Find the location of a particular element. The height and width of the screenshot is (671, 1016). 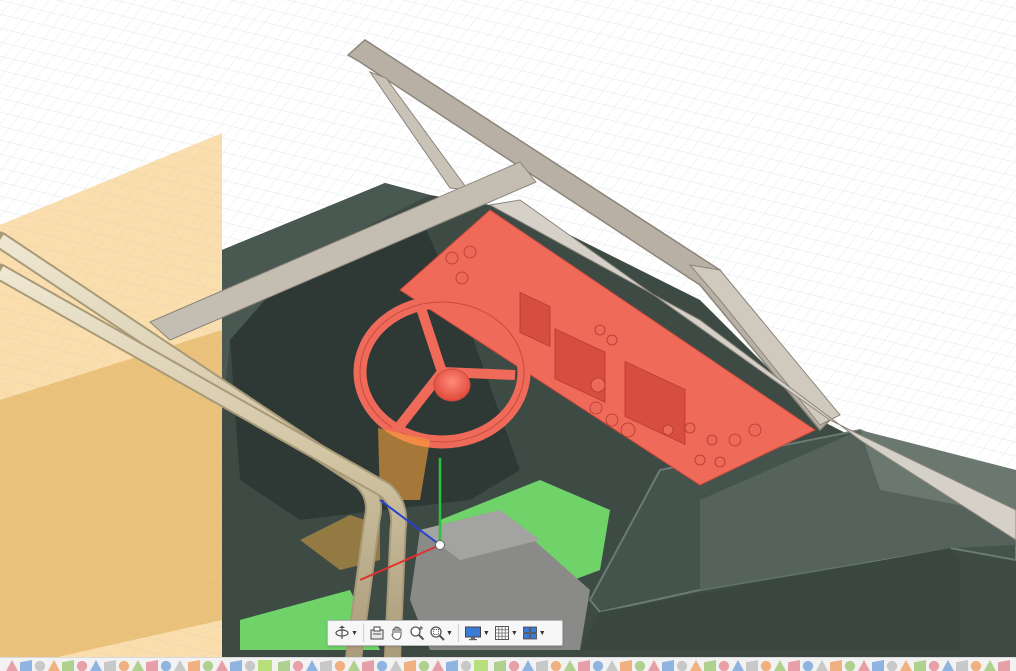

viewports-button: ▼ is located at coordinates (534, 633).